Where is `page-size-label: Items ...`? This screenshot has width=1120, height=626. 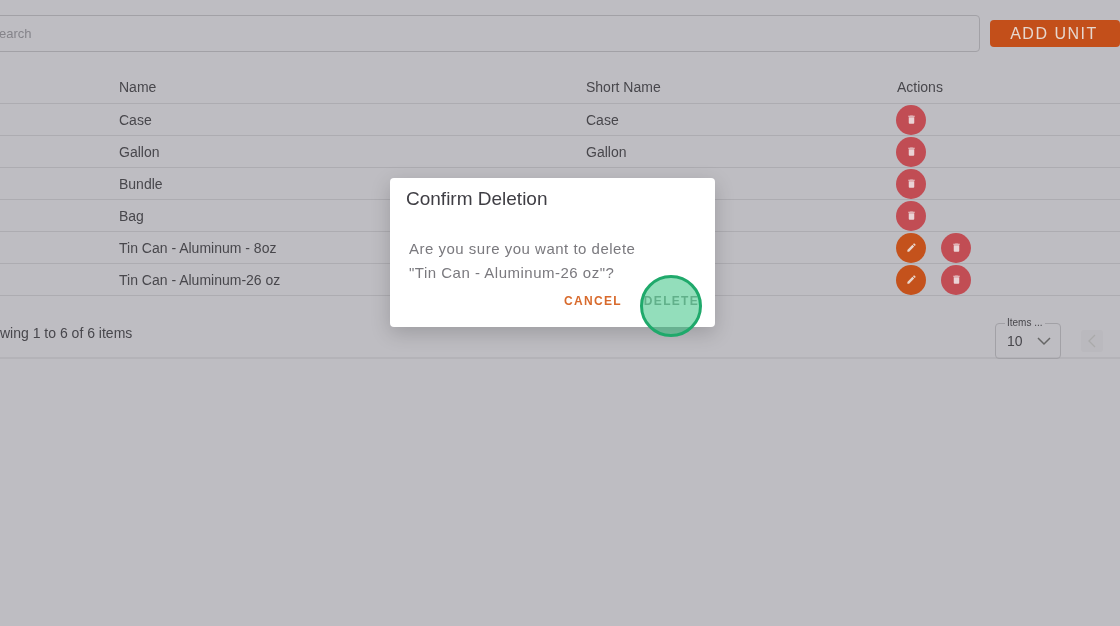 page-size-label: Items ... is located at coordinates (1025, 322).